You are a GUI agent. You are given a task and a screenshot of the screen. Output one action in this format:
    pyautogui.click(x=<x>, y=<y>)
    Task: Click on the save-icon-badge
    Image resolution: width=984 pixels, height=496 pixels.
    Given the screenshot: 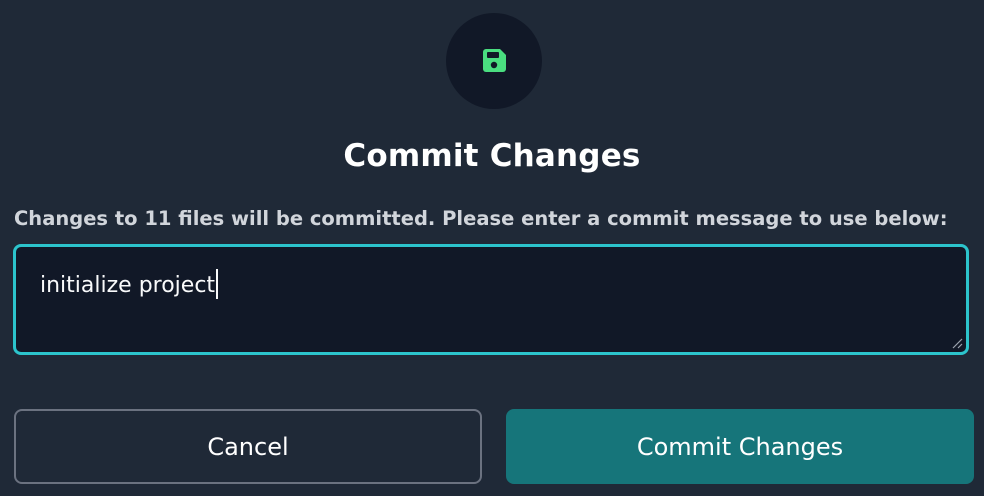 What is the action you would take?
    pyautogui.click(x=494, y=61)
    